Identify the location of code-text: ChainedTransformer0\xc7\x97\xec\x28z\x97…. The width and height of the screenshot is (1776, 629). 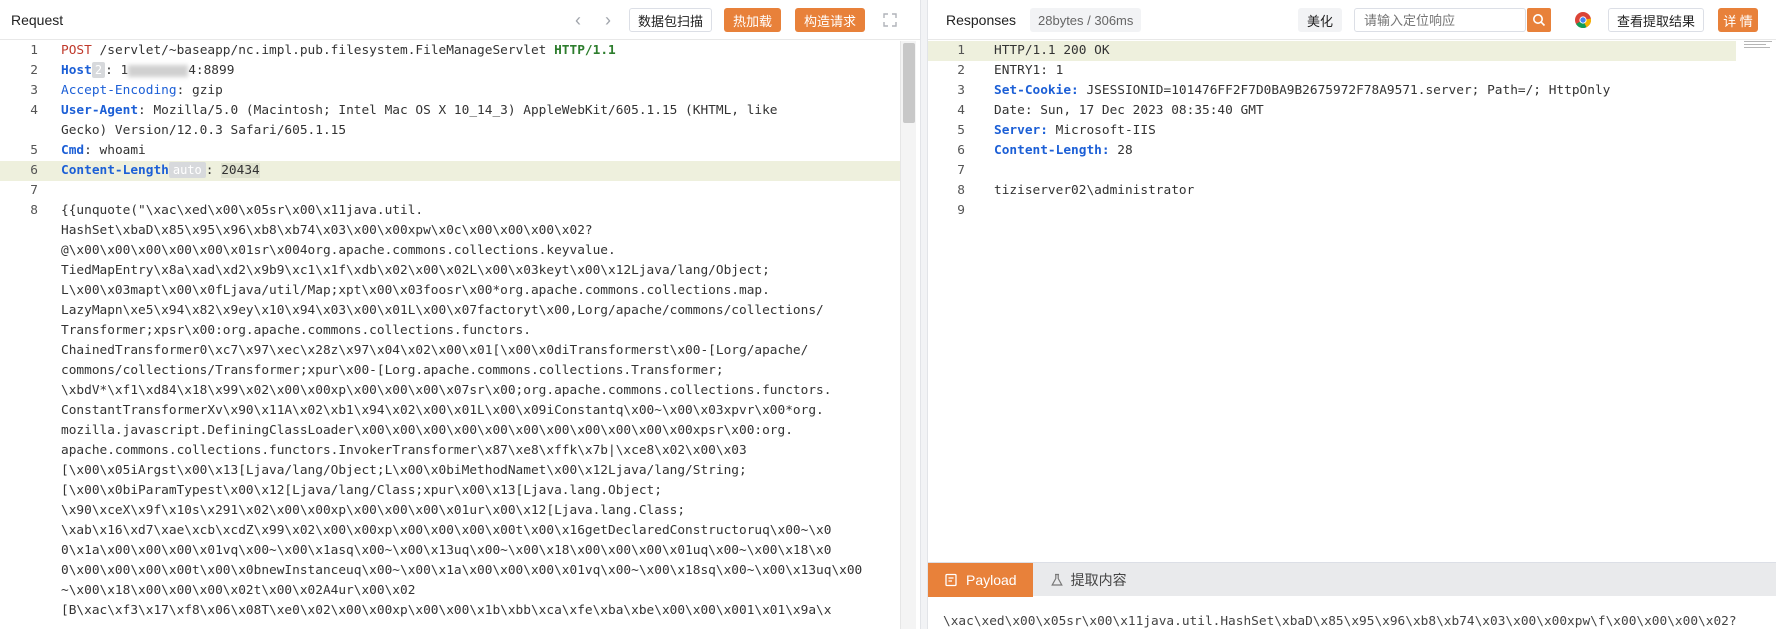
(435, 350).